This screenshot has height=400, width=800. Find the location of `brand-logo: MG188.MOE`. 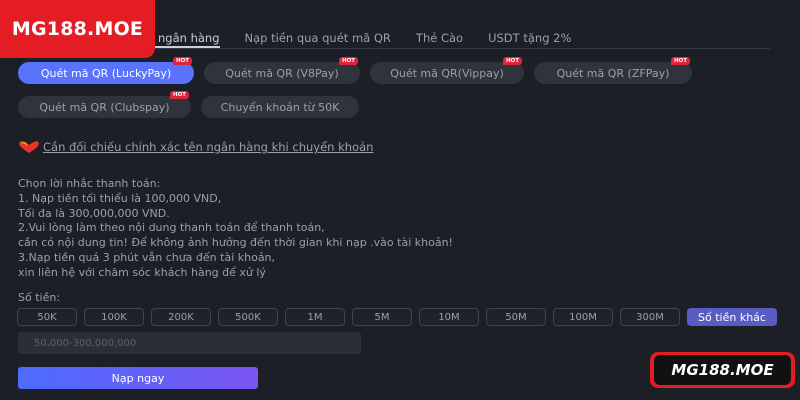

brand-logo: MG188.MOE is located at coordinates (77, 29).